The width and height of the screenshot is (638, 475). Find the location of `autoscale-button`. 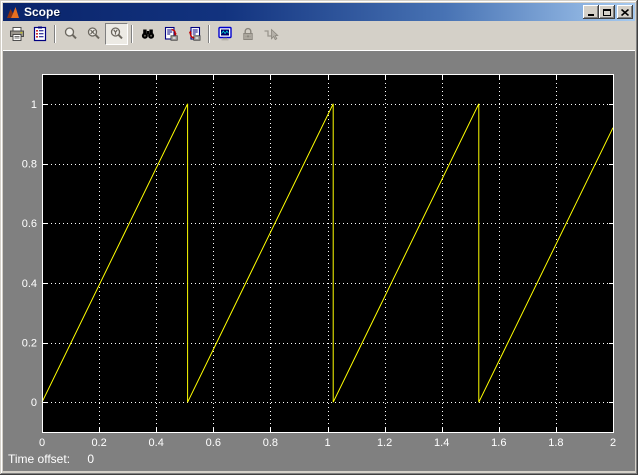

autoscale-button is located at coordinates (147, 34).